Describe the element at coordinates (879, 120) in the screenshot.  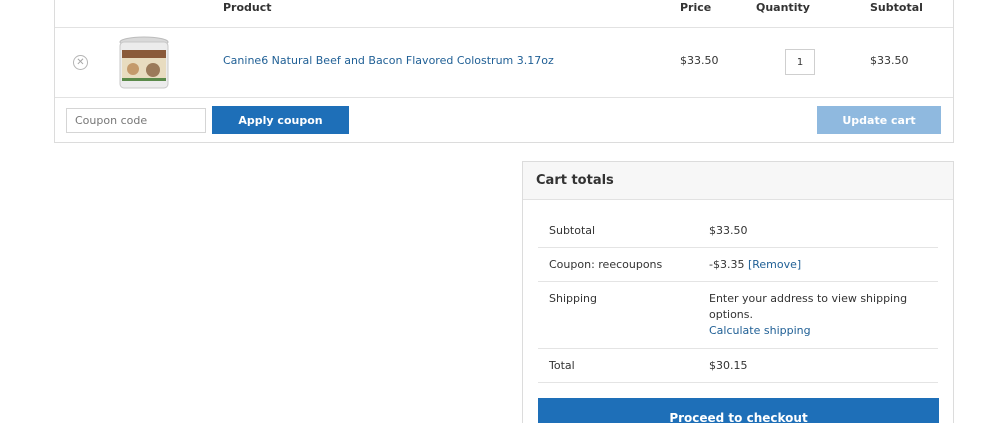
I see `update-cart-button: Update cart` at that location.